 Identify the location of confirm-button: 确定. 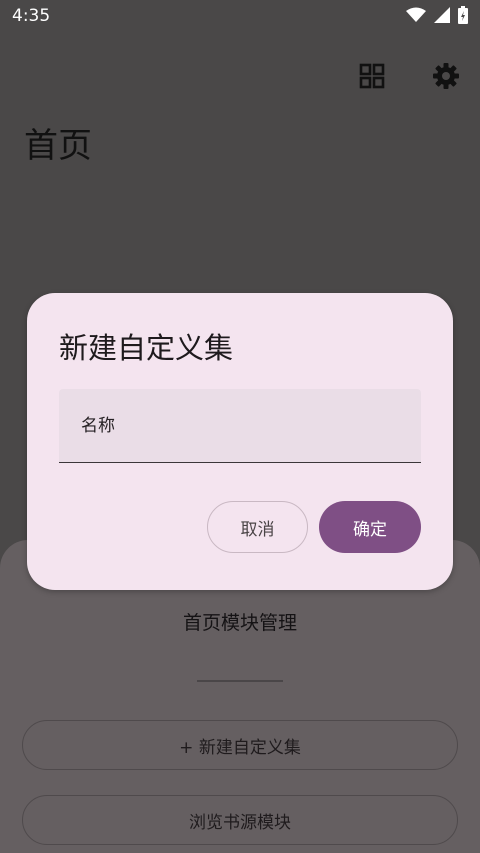
(370, 527).